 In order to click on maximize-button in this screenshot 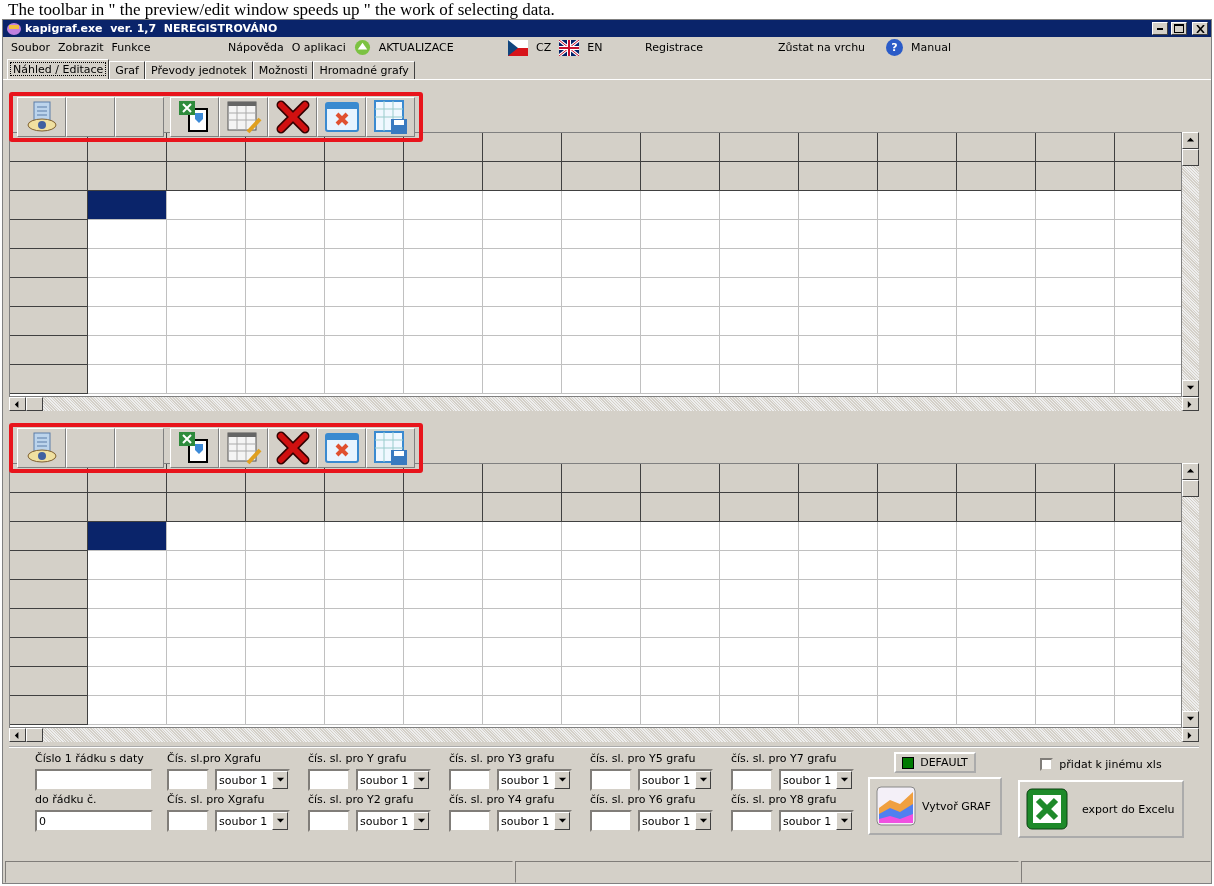, I will do `click(1179, 28)`.